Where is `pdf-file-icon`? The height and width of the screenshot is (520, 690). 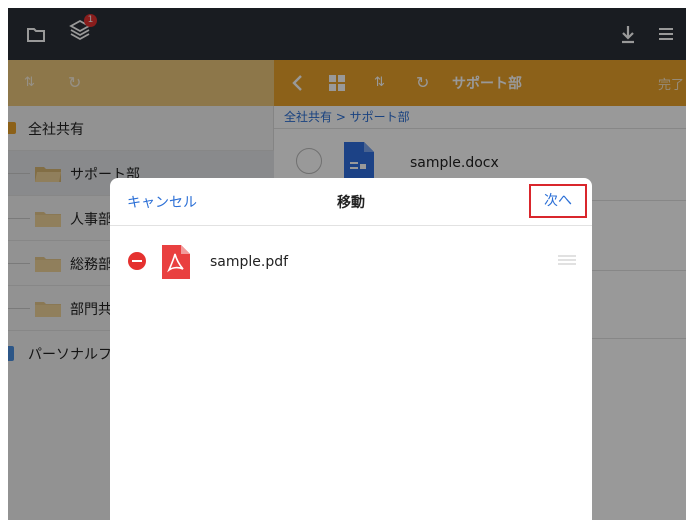
pdf-file-icon is located at coordinates (176, 262).